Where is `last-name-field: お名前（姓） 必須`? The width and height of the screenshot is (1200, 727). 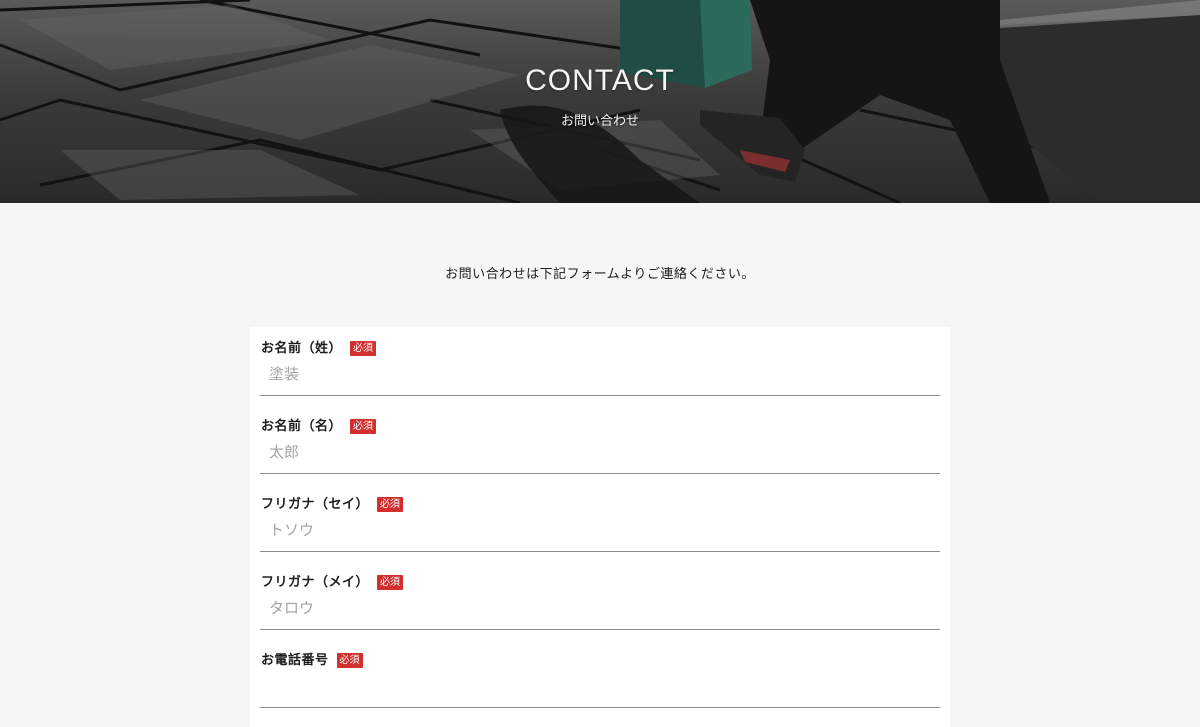 last-name-field: お名前（姓） 必須 is located at coordinates (600, 361).